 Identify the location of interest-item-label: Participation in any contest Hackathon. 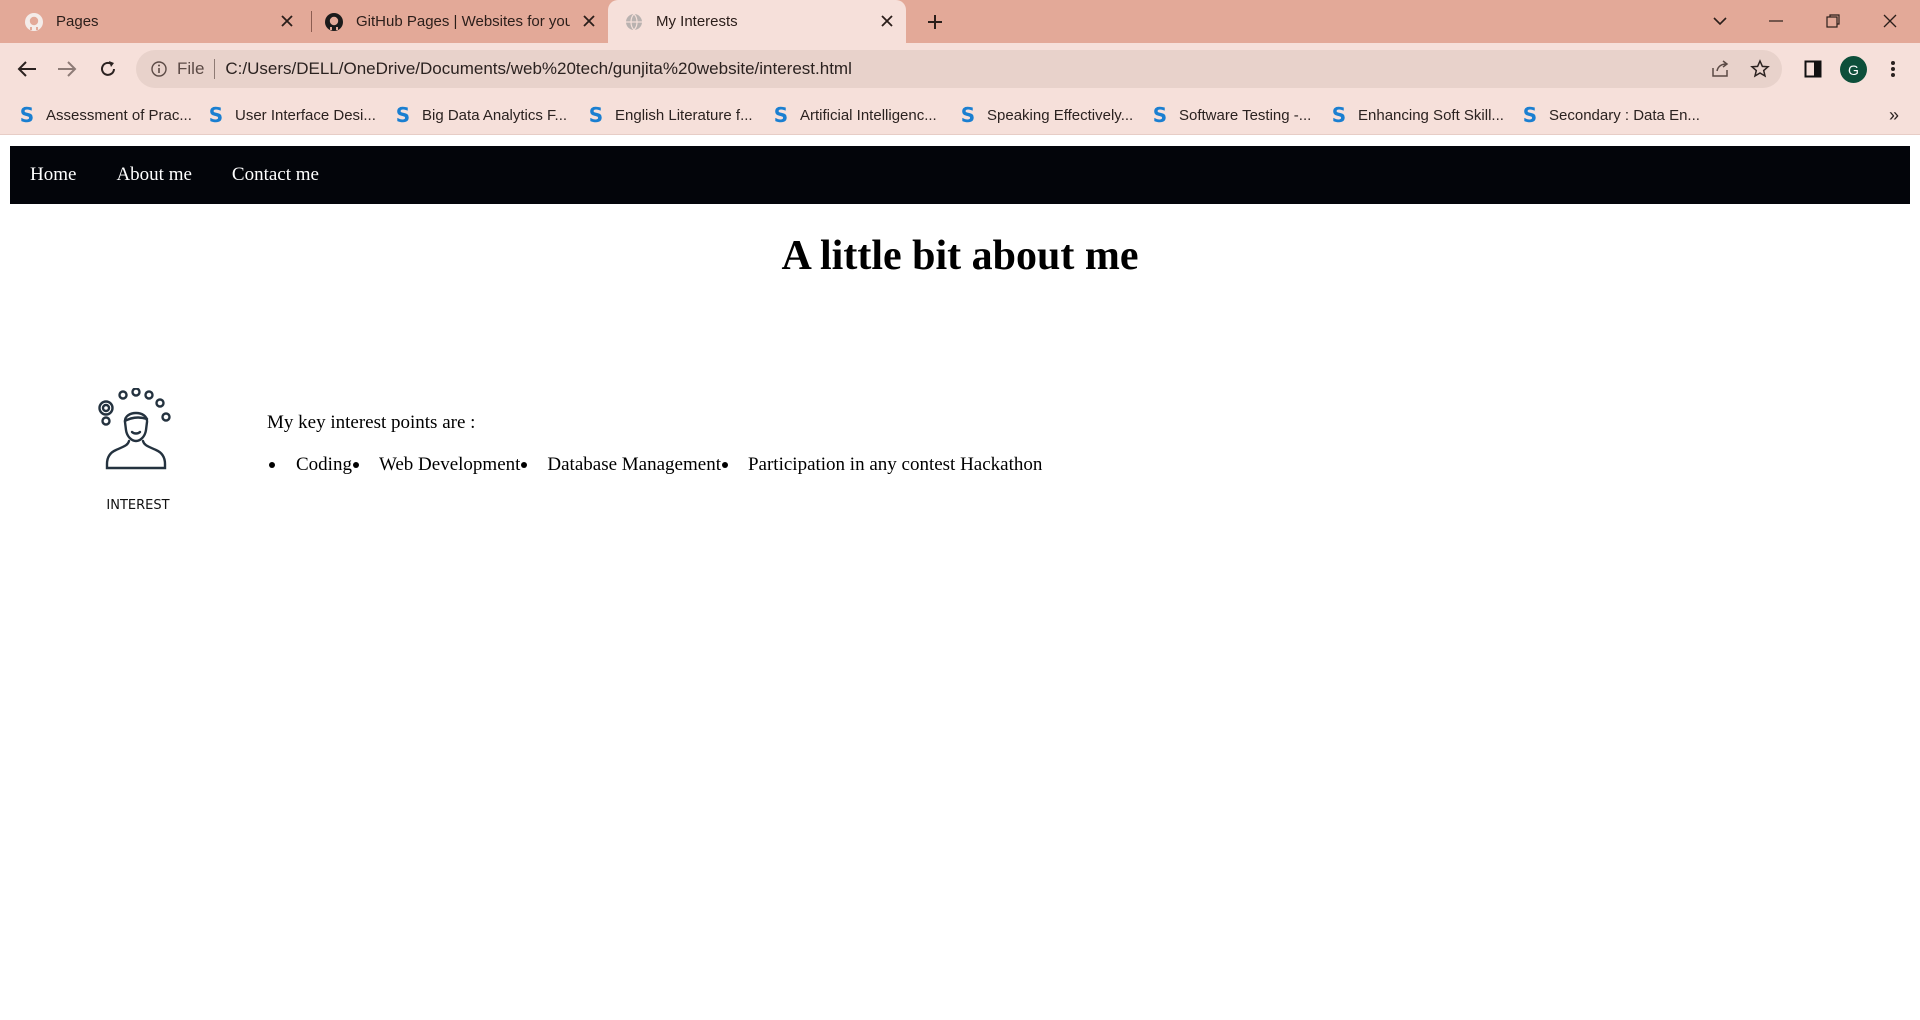
(895, 464).